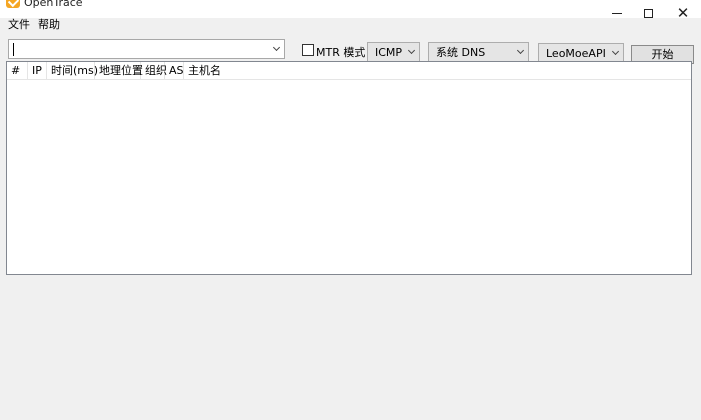 This screenshot has width=701, height=420. What do you see at coordinates (53, 4) in the screenshot?
I see `window-title: OpenTrace` at bounding box center [53, 4].